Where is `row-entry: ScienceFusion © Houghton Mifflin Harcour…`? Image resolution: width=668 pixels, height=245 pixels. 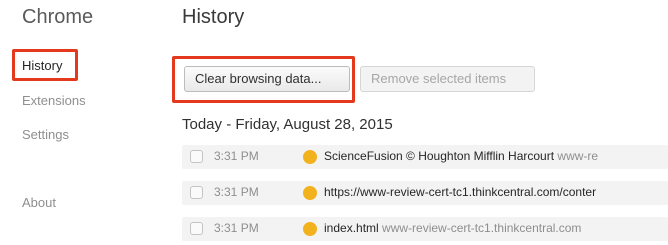 row-entry: ScienceFusion © Houghton Mifflin Harcour… is located at coordinates (461, 156).